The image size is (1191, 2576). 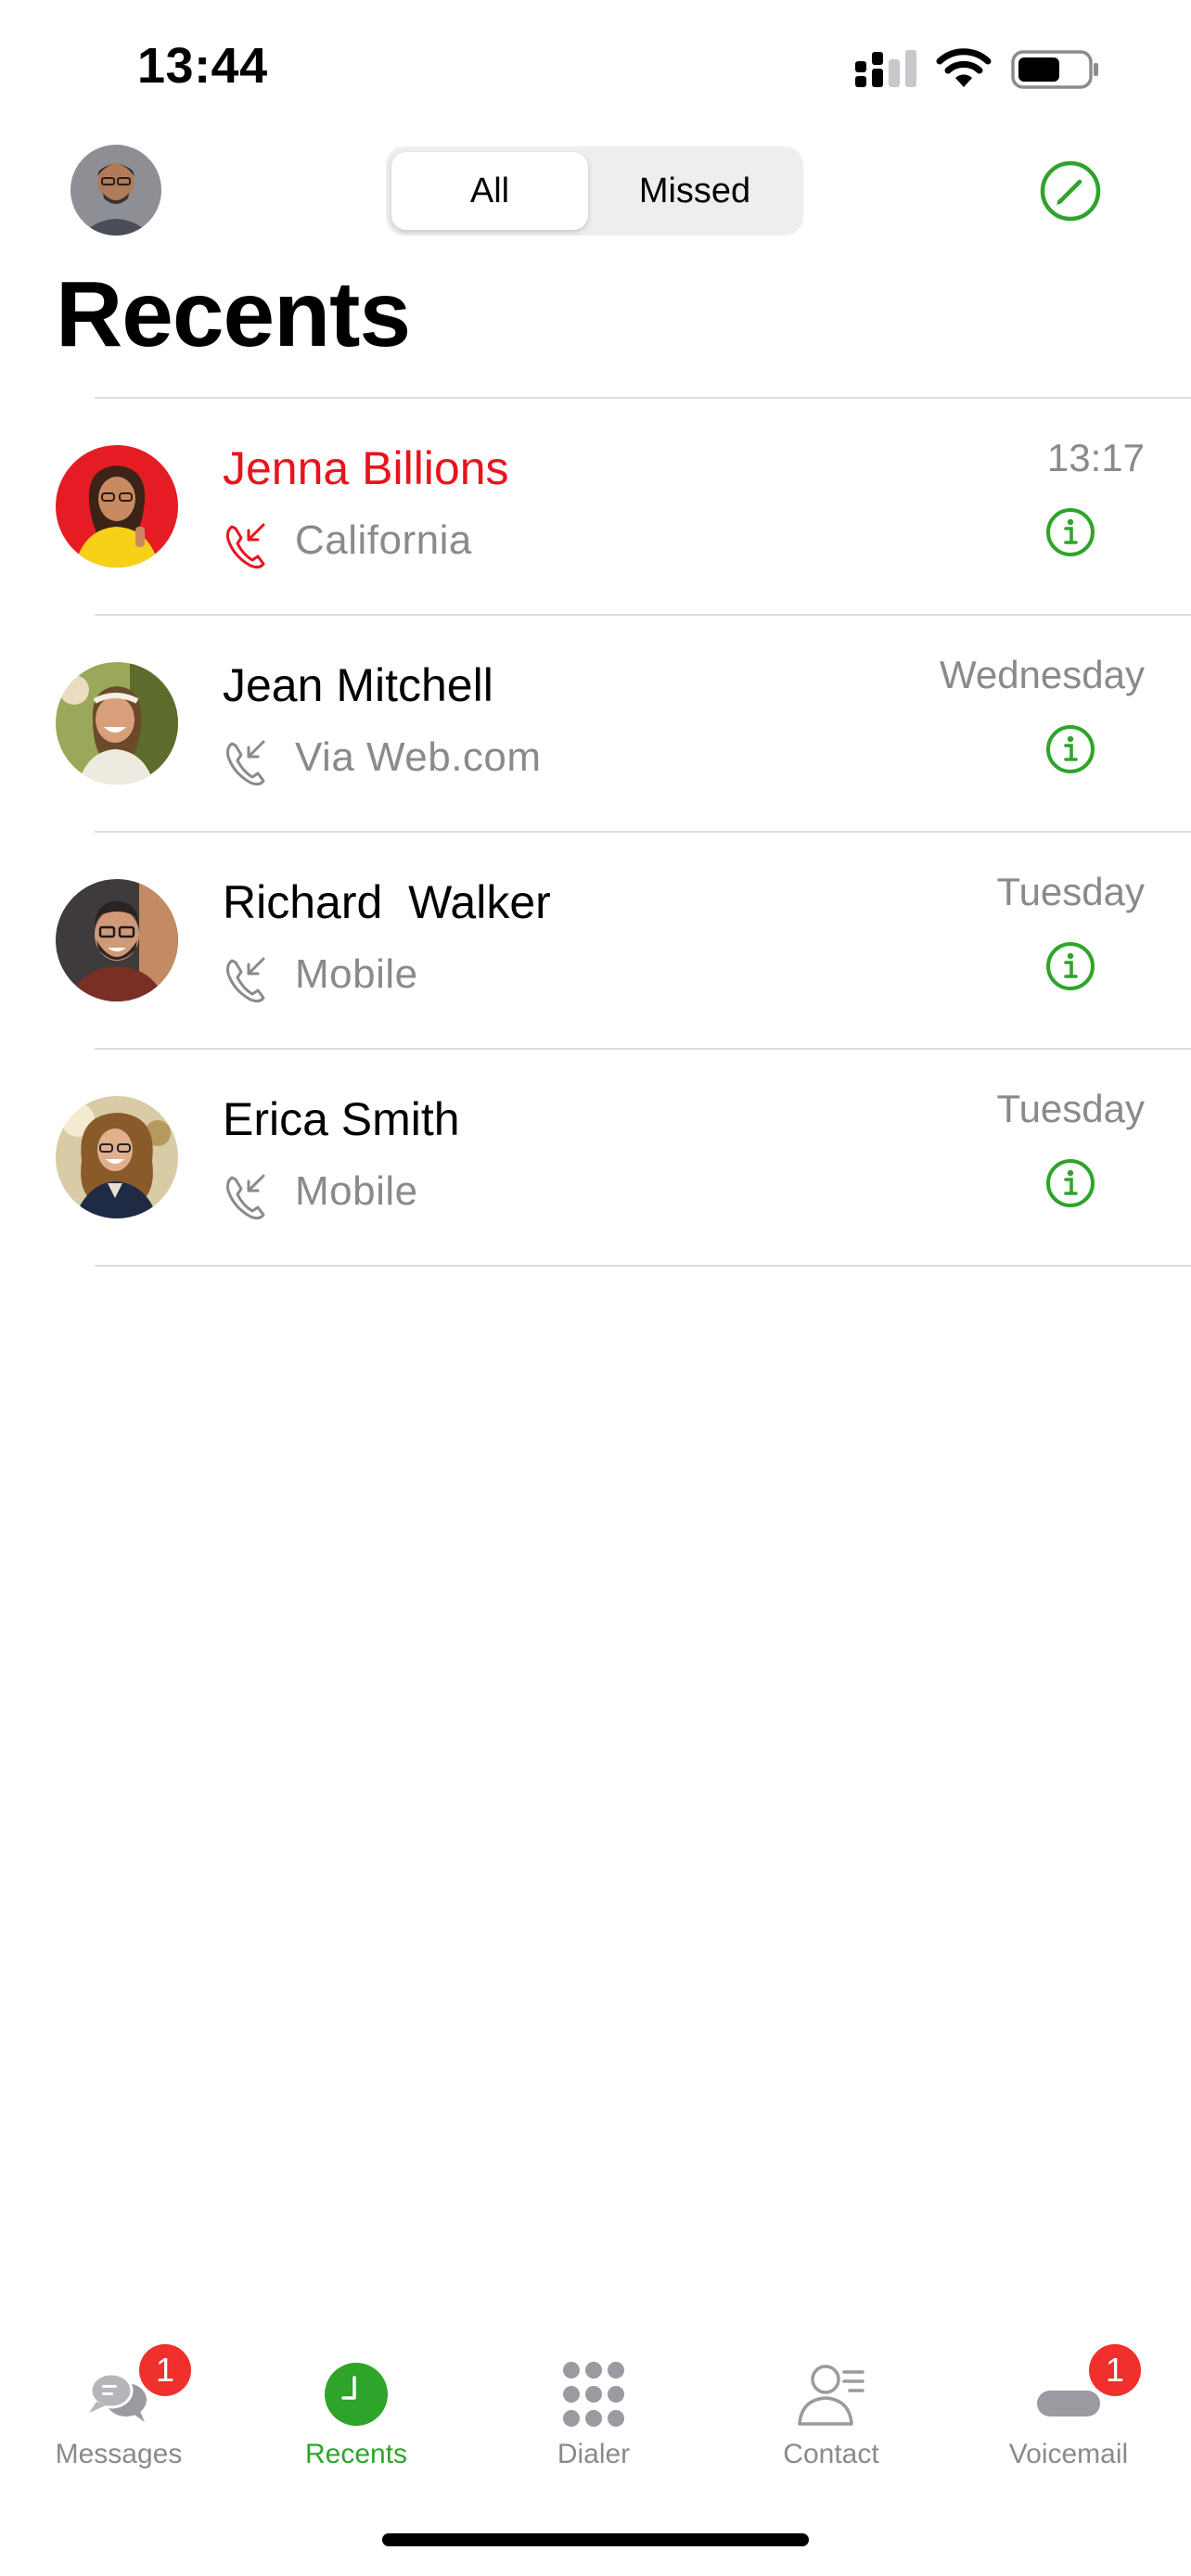 I want to click on cellular-signal-icon, so click(x=885, y=68).